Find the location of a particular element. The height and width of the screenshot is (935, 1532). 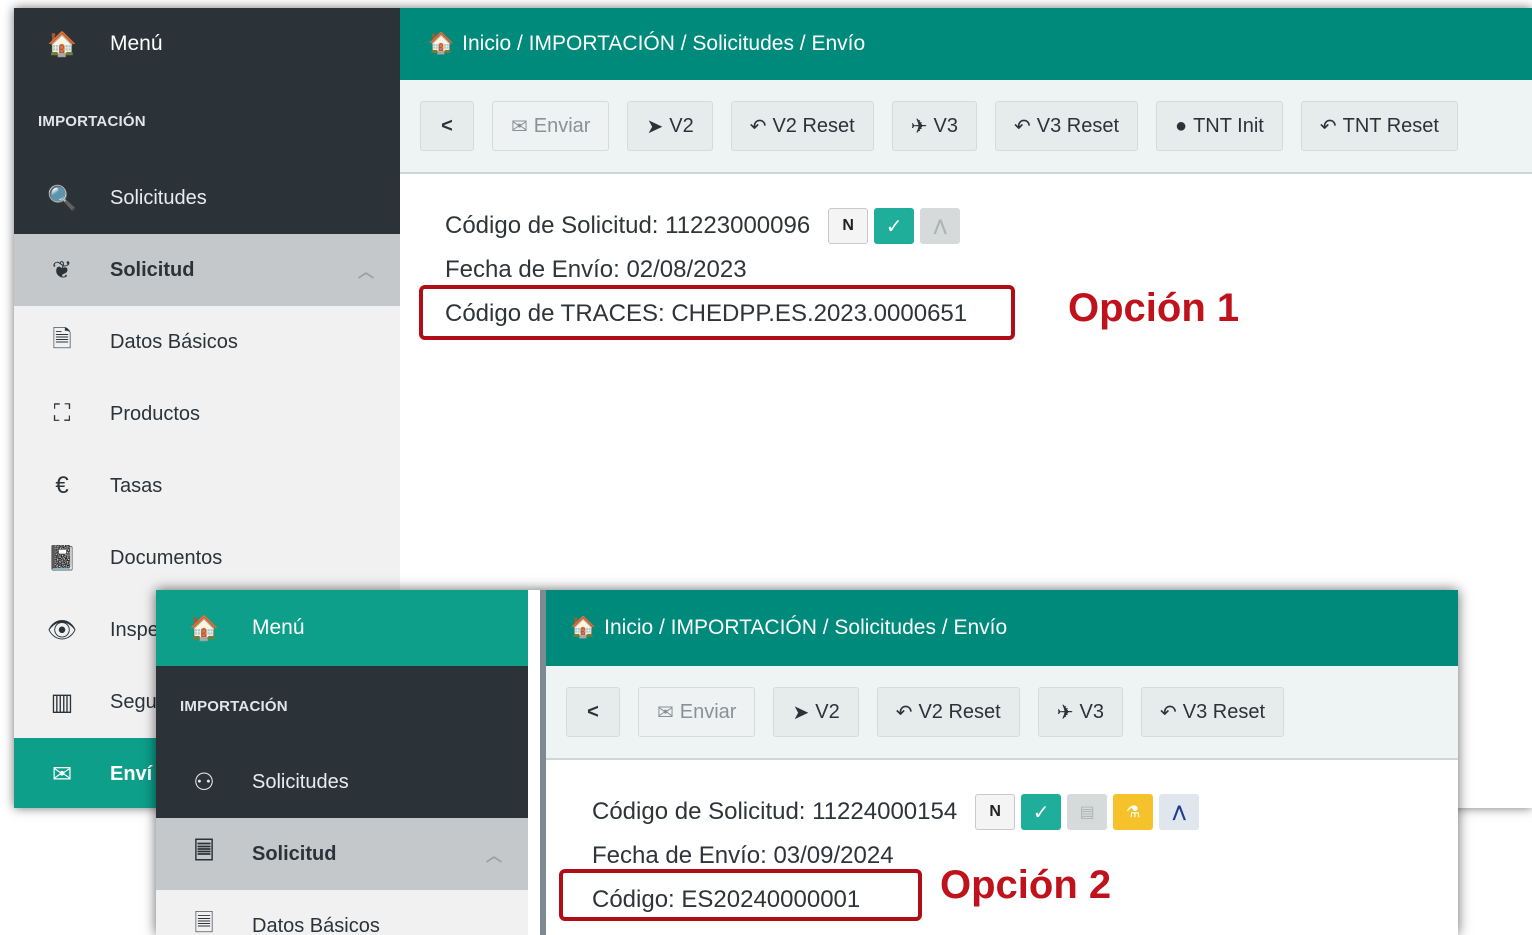

flask-icon: ⚗ is located at coordinates (1133, 812).